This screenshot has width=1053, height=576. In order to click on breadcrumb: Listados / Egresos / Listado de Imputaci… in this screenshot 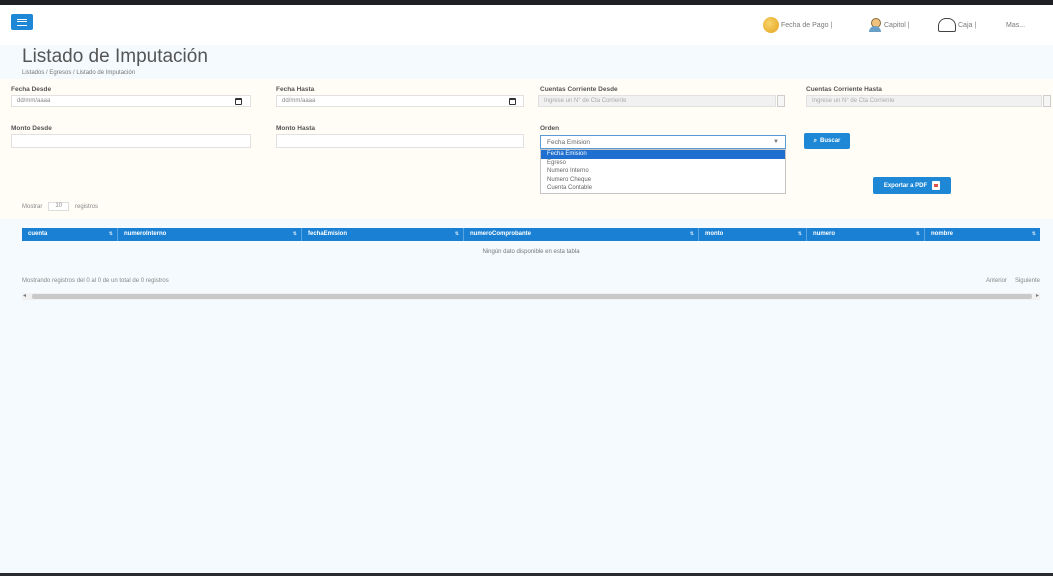, I will do `click(79, 73)`.